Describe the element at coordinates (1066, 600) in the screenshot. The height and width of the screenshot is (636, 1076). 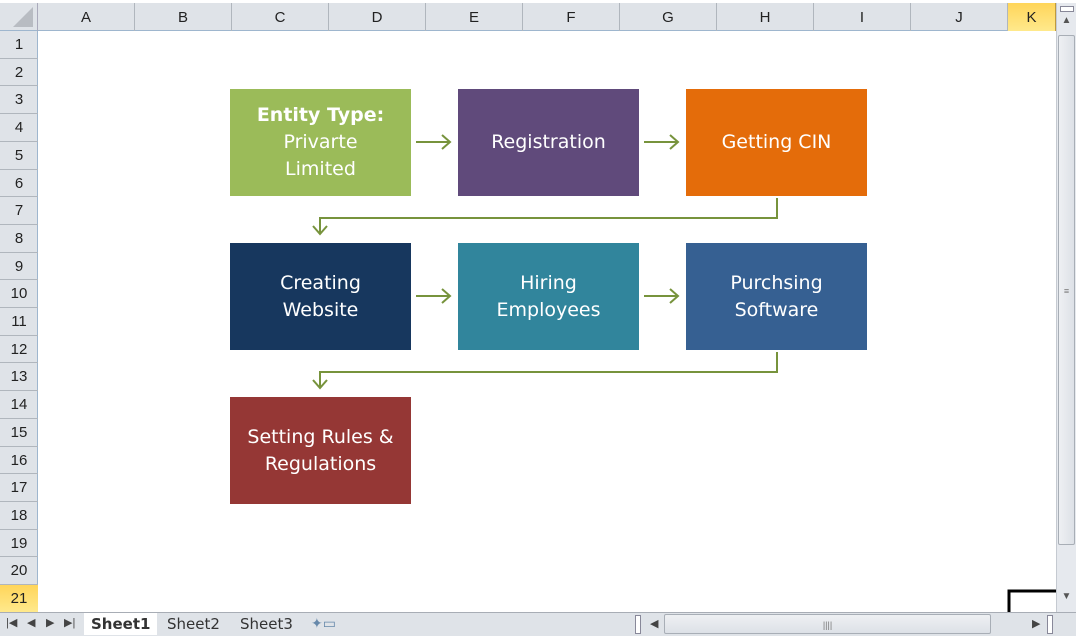
I see `scroll-down-arrow-icon: ▼` at that location.